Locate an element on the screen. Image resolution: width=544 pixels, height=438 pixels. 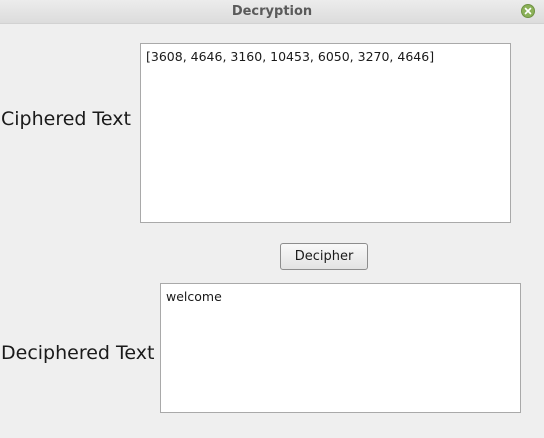
window-title: Decryption is located at coordinates (272, 11).